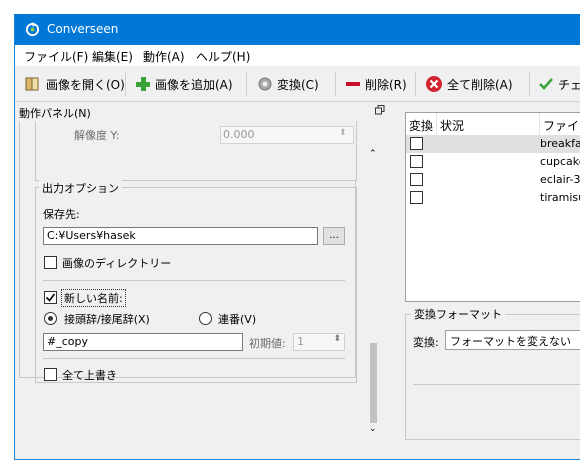  Describe the element at coordinates (493, 198) in the screenshot. I see `table-row: tiramisu` at that location.